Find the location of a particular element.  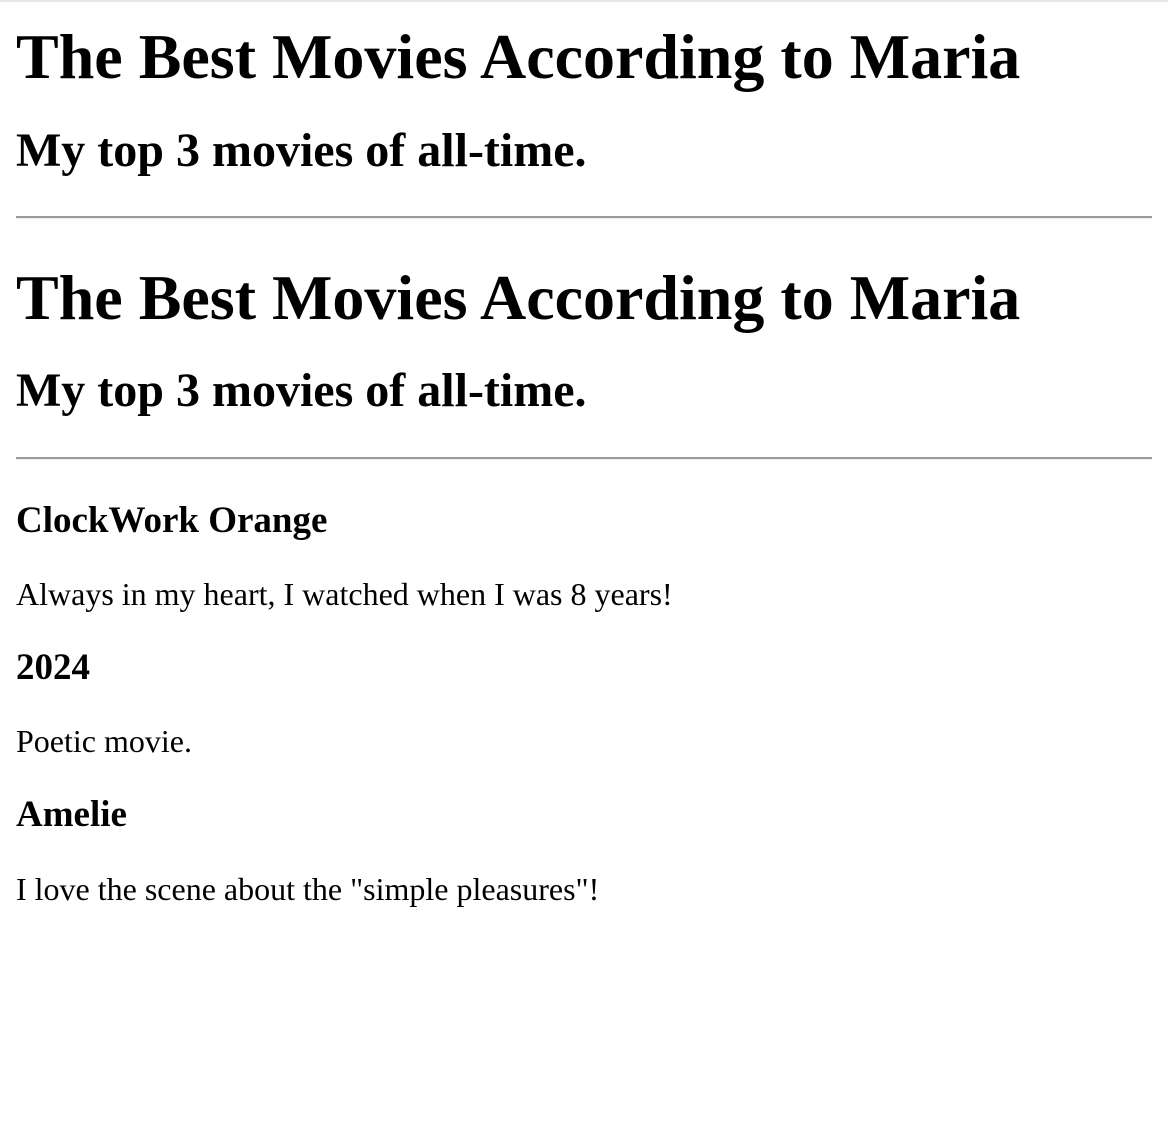

page-title-repeat: The Best Movies According to Maria is located at coordinates (518, 297).